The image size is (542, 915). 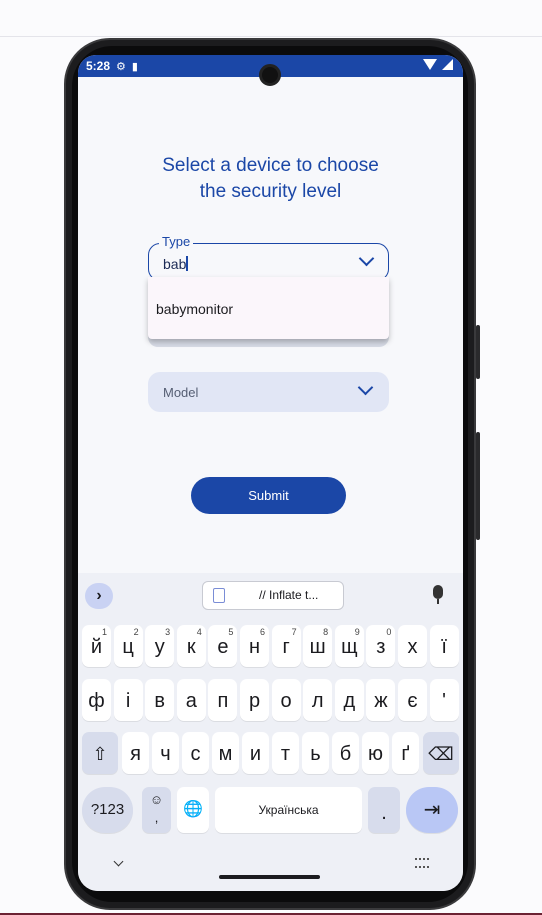 I want to click on title-line-1: Select a device to choose, so click(x=270, y=165).